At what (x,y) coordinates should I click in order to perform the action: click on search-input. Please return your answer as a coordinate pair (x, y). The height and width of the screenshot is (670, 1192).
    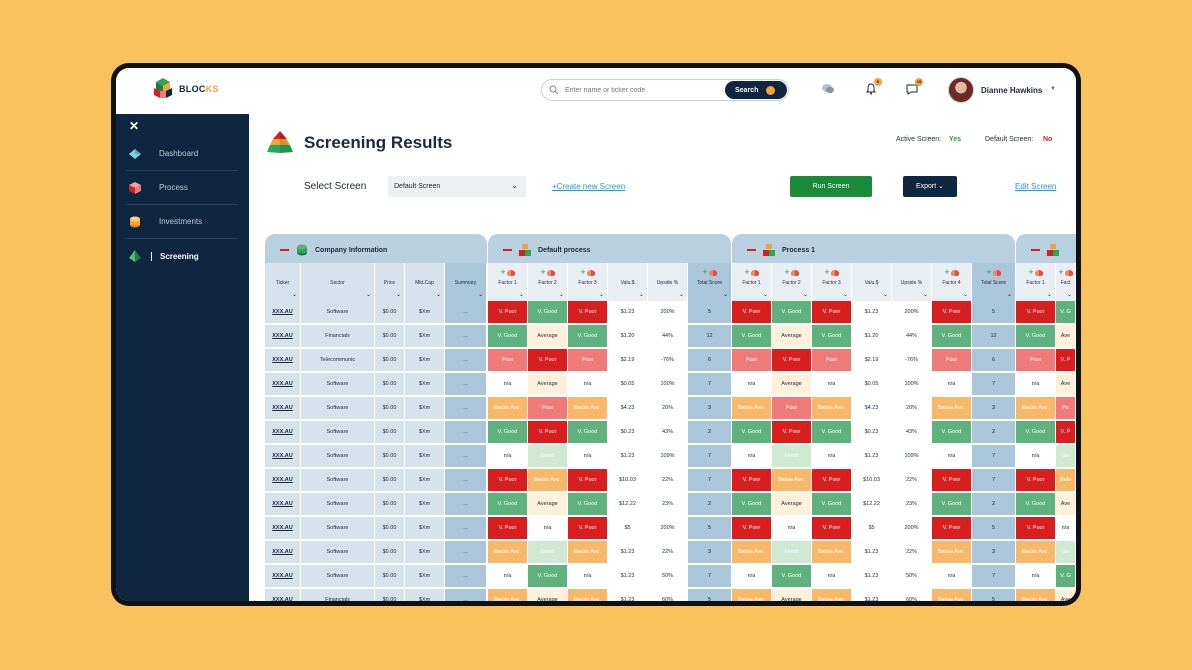
    Looking at the image, I should click on (640, 90).